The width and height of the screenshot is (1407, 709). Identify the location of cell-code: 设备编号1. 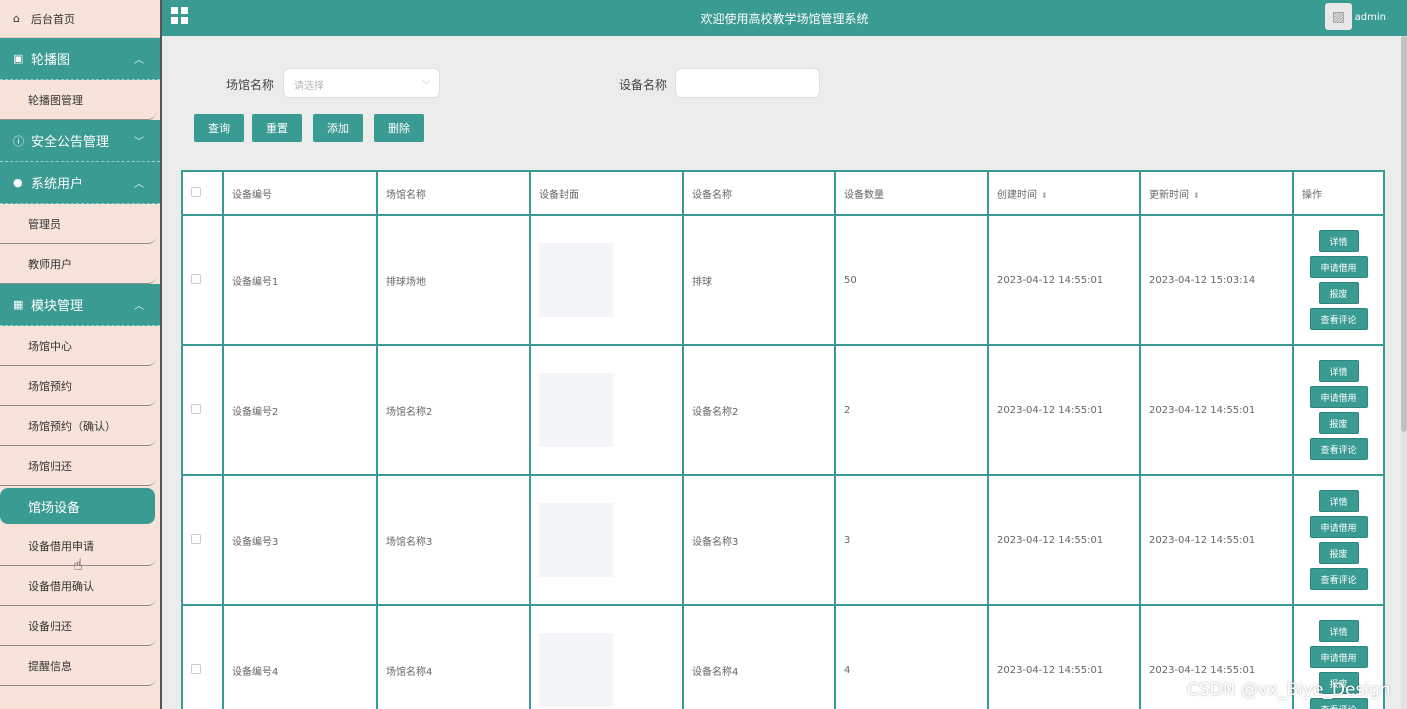
(300, 280).